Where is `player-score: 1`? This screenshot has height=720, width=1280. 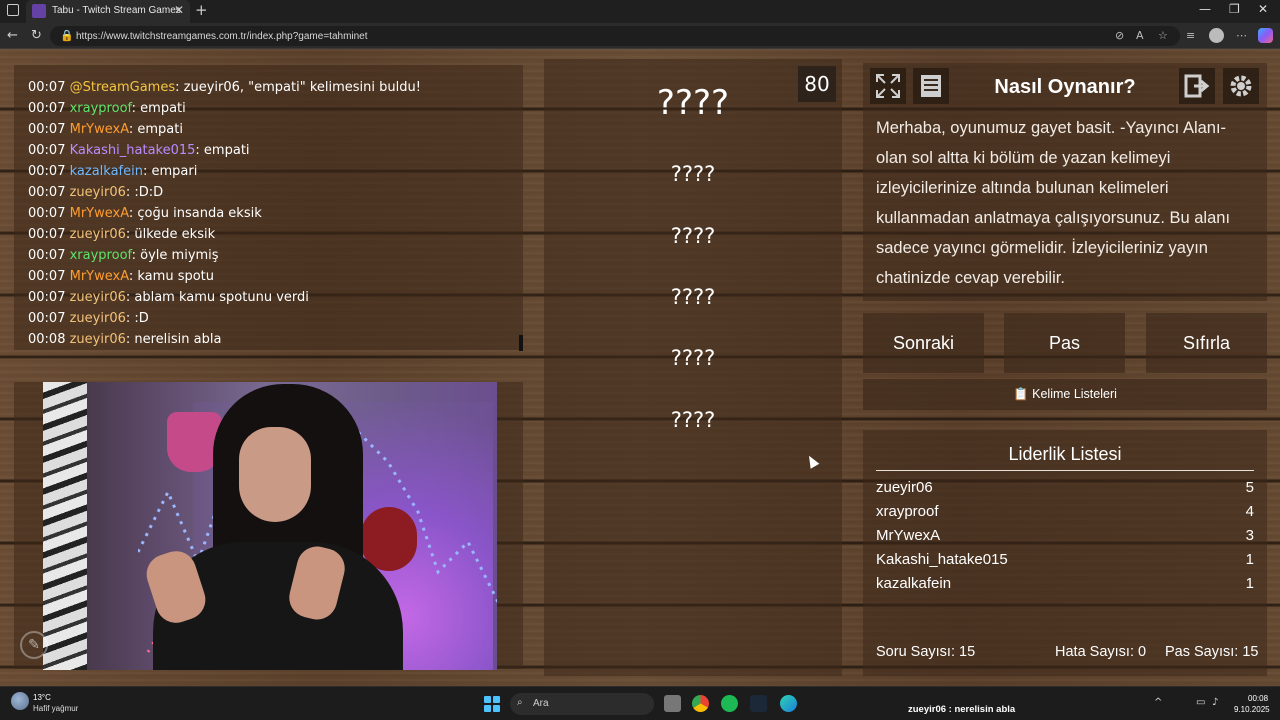 player-score: 1 is located at coordinates (1249, 559).